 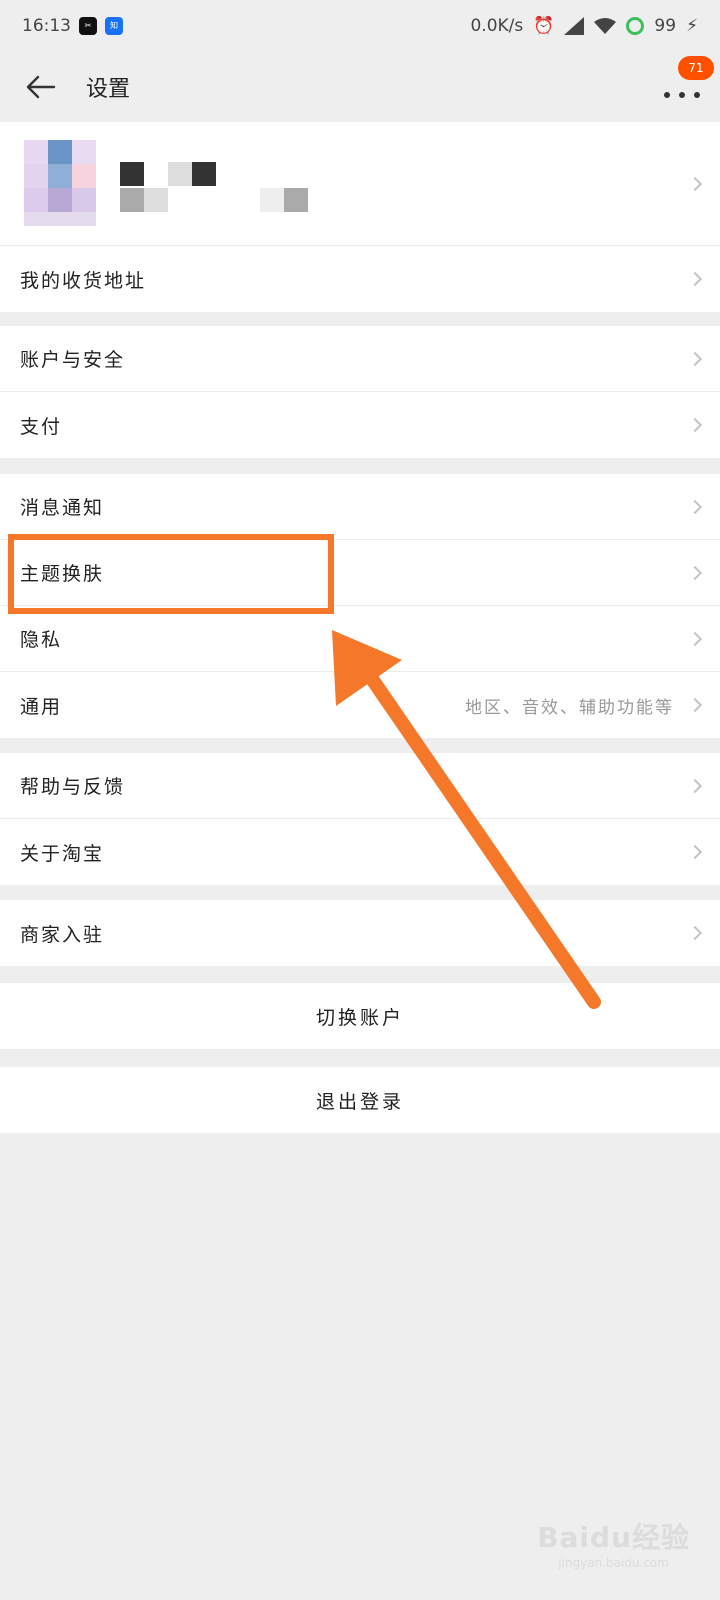 What do you see at coordinates (360, 279) in the screenshot?
I see `address-row: 我的收货地址` at bounding box center [360, 279].